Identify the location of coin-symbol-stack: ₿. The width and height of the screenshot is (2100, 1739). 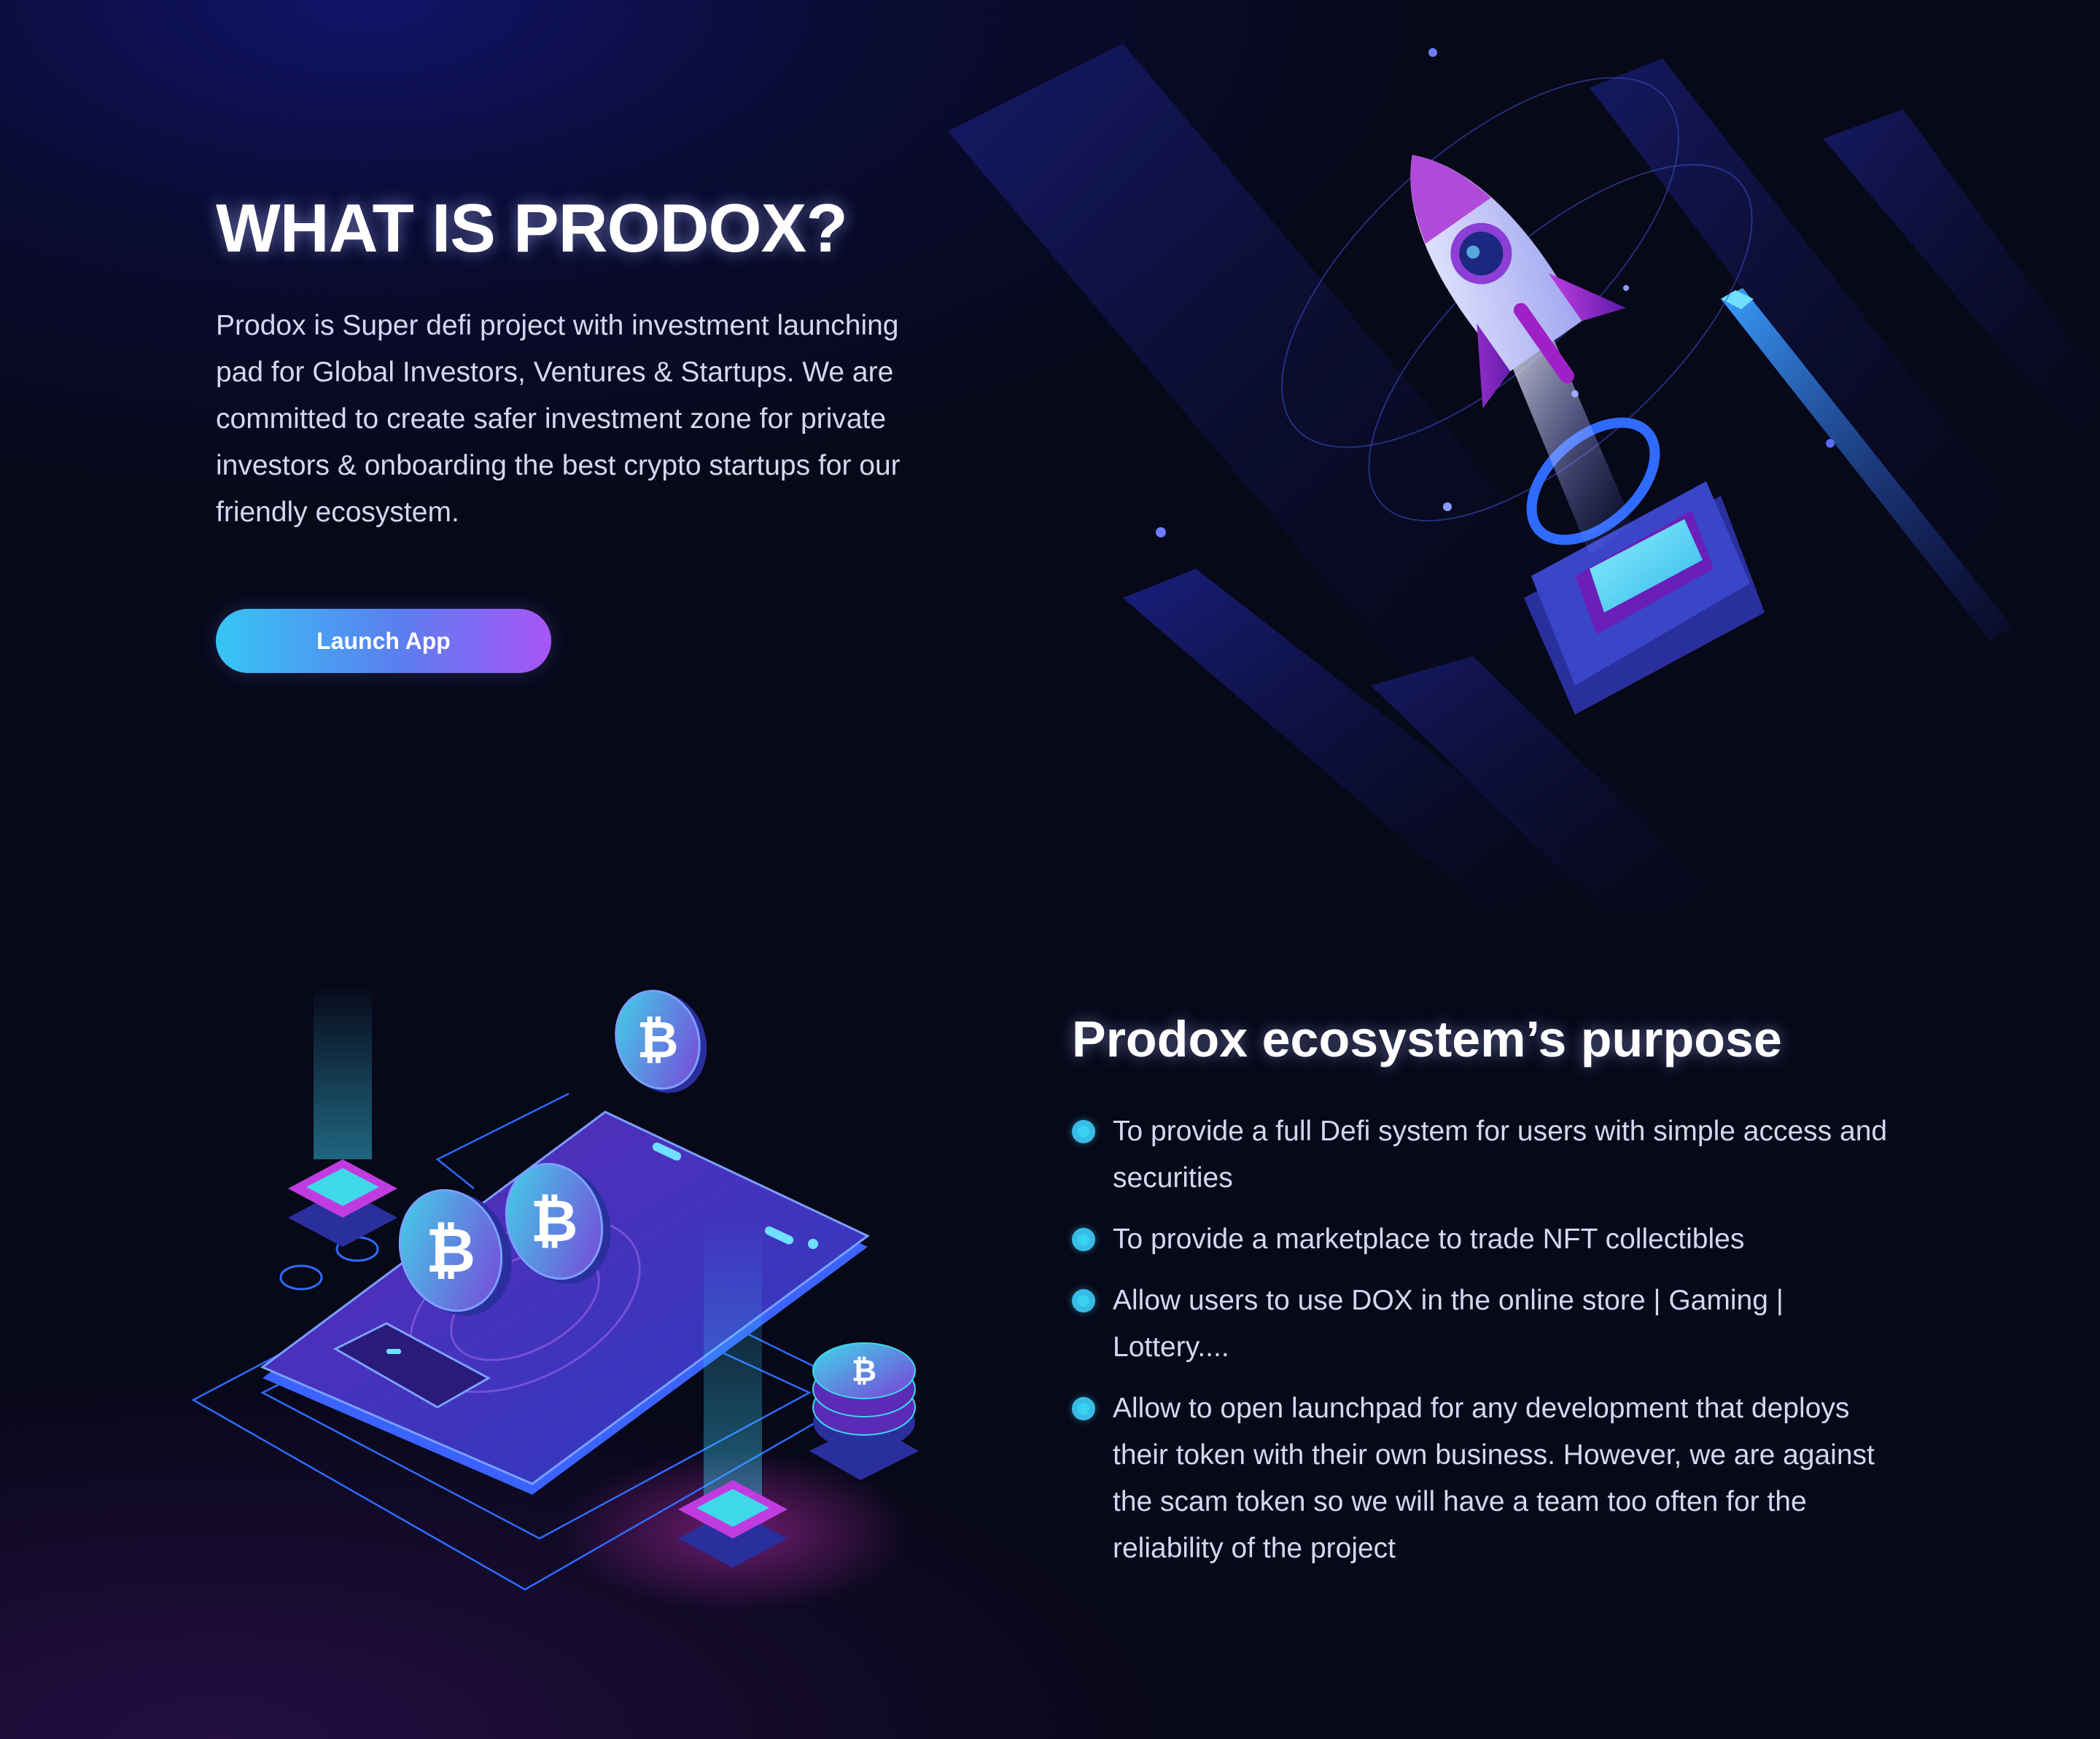
(864, 1370).